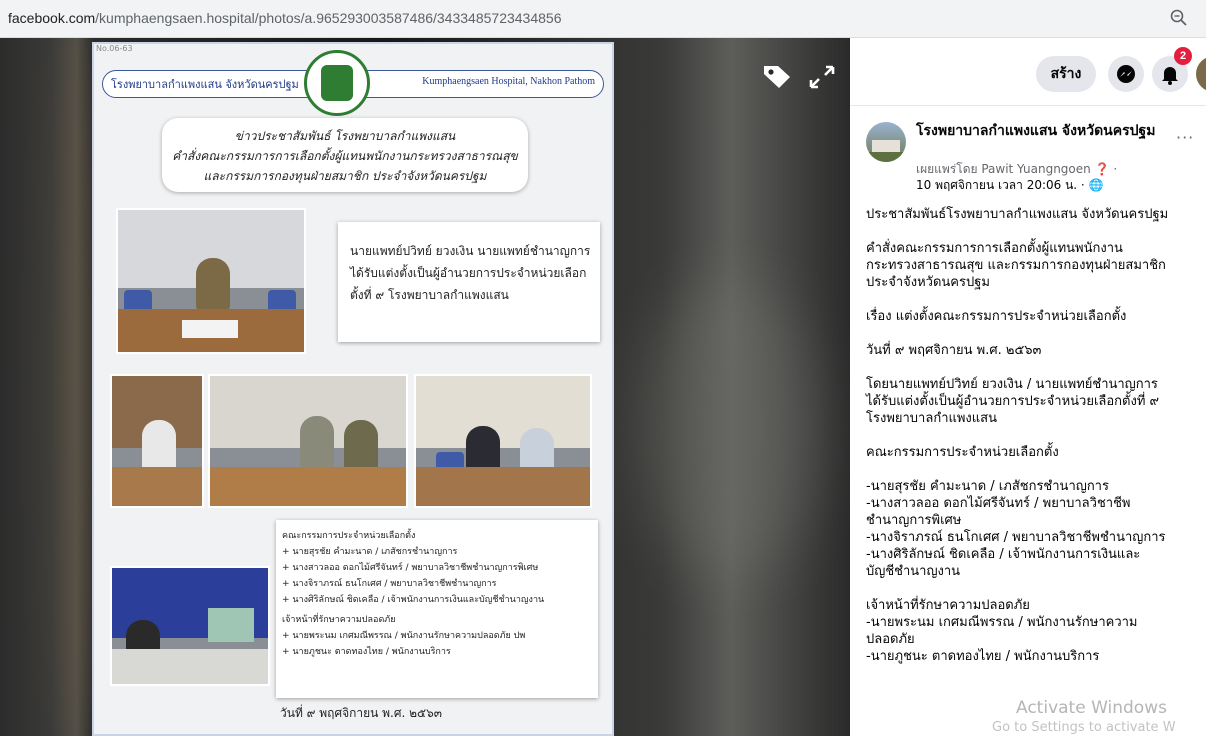  What do you see at coordinates (1066, 74) in the screenshot?
I see `create-button: สร้าง` at bounding box center [1066, 74].